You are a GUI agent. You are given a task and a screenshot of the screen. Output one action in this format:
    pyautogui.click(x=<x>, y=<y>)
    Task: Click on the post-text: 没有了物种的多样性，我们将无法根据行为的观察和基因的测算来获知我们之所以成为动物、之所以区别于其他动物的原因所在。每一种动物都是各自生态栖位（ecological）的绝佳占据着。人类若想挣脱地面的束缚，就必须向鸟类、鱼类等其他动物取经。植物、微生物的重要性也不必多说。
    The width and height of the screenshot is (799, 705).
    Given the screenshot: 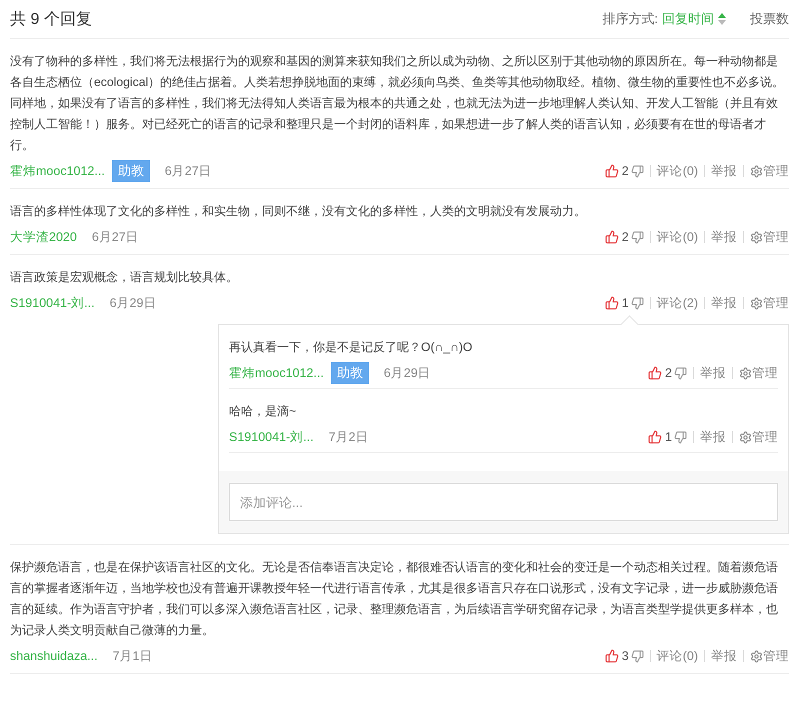 What is the action you would take?
    pyautogui.click(x=398, y=72)
    